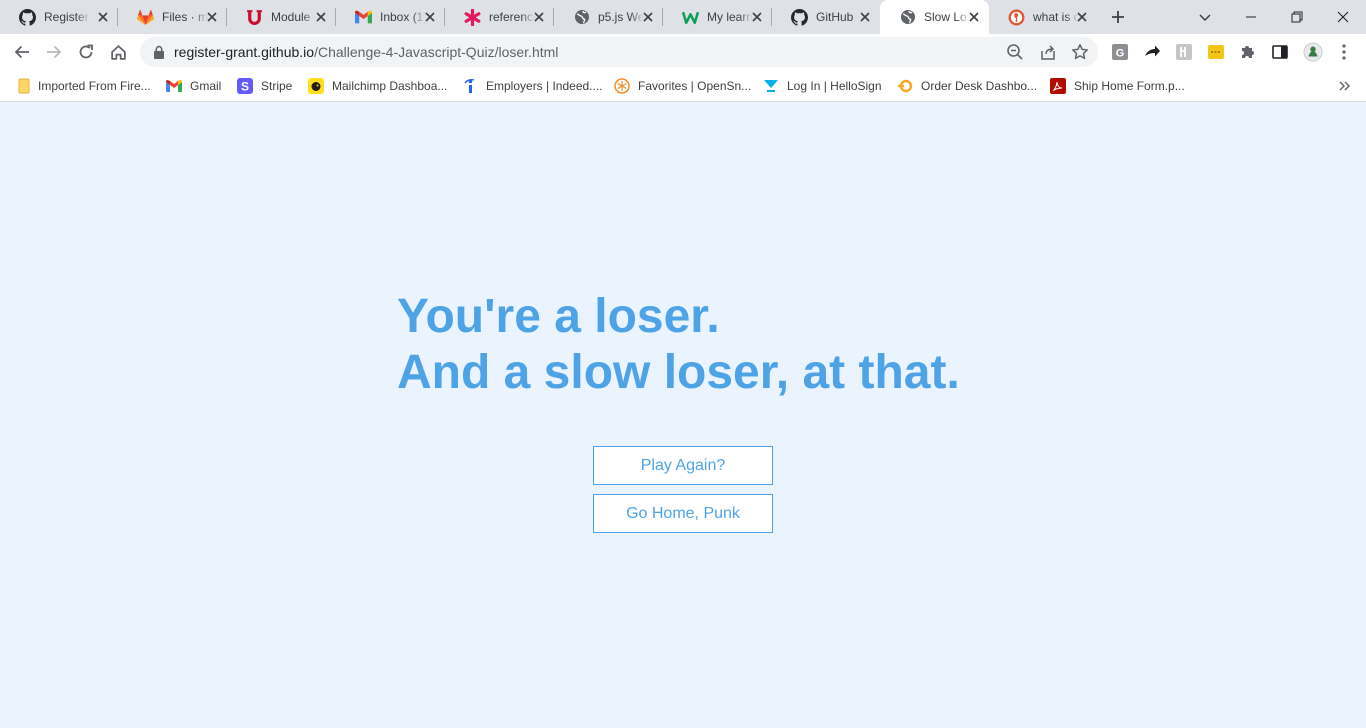 Image resolution: width=1366 pixels, height=728 pixels. I want to click on duckduckgo-icon, so click(1016, 17).